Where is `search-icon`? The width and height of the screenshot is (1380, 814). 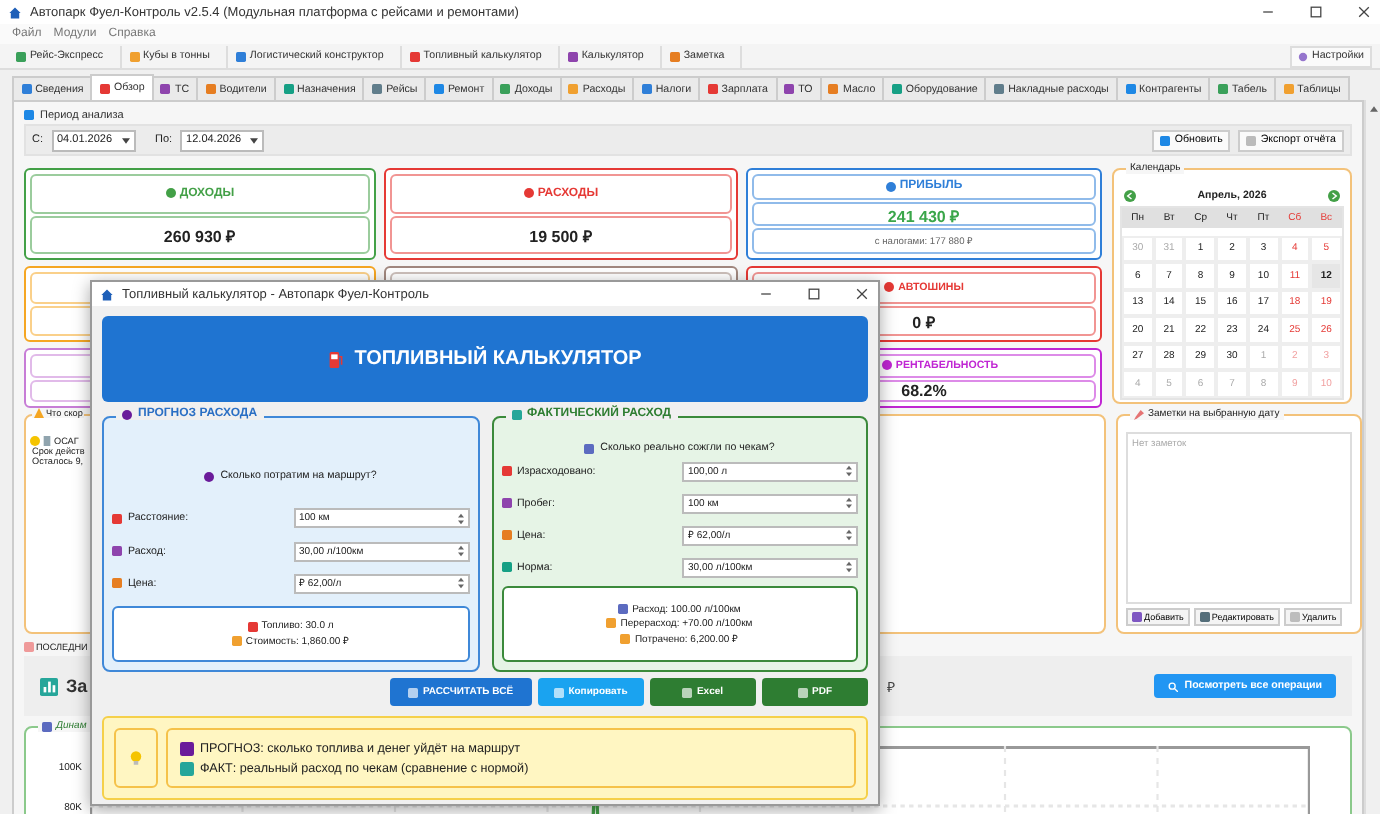
search-icon is located at coordinates (1173, 686).